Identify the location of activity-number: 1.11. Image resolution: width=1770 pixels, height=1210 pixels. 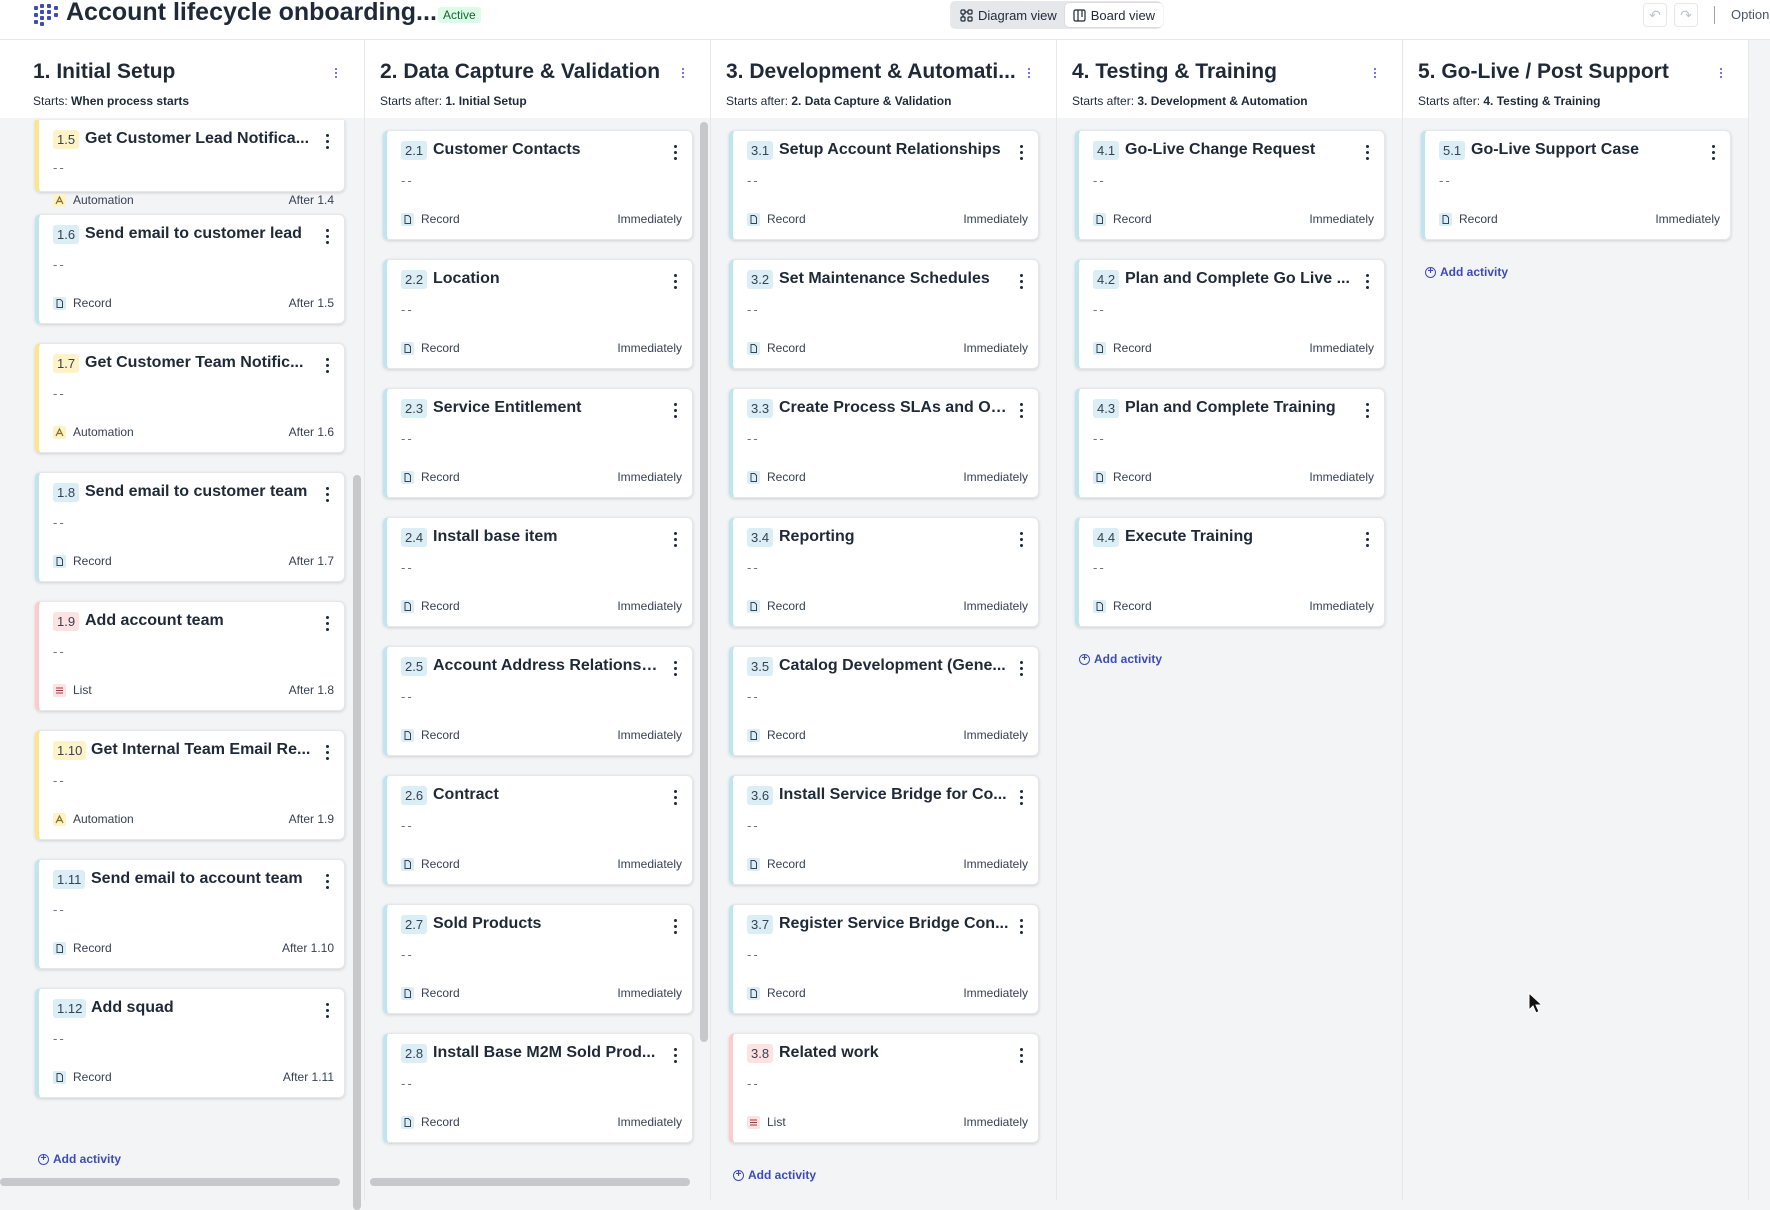
(69, 879).